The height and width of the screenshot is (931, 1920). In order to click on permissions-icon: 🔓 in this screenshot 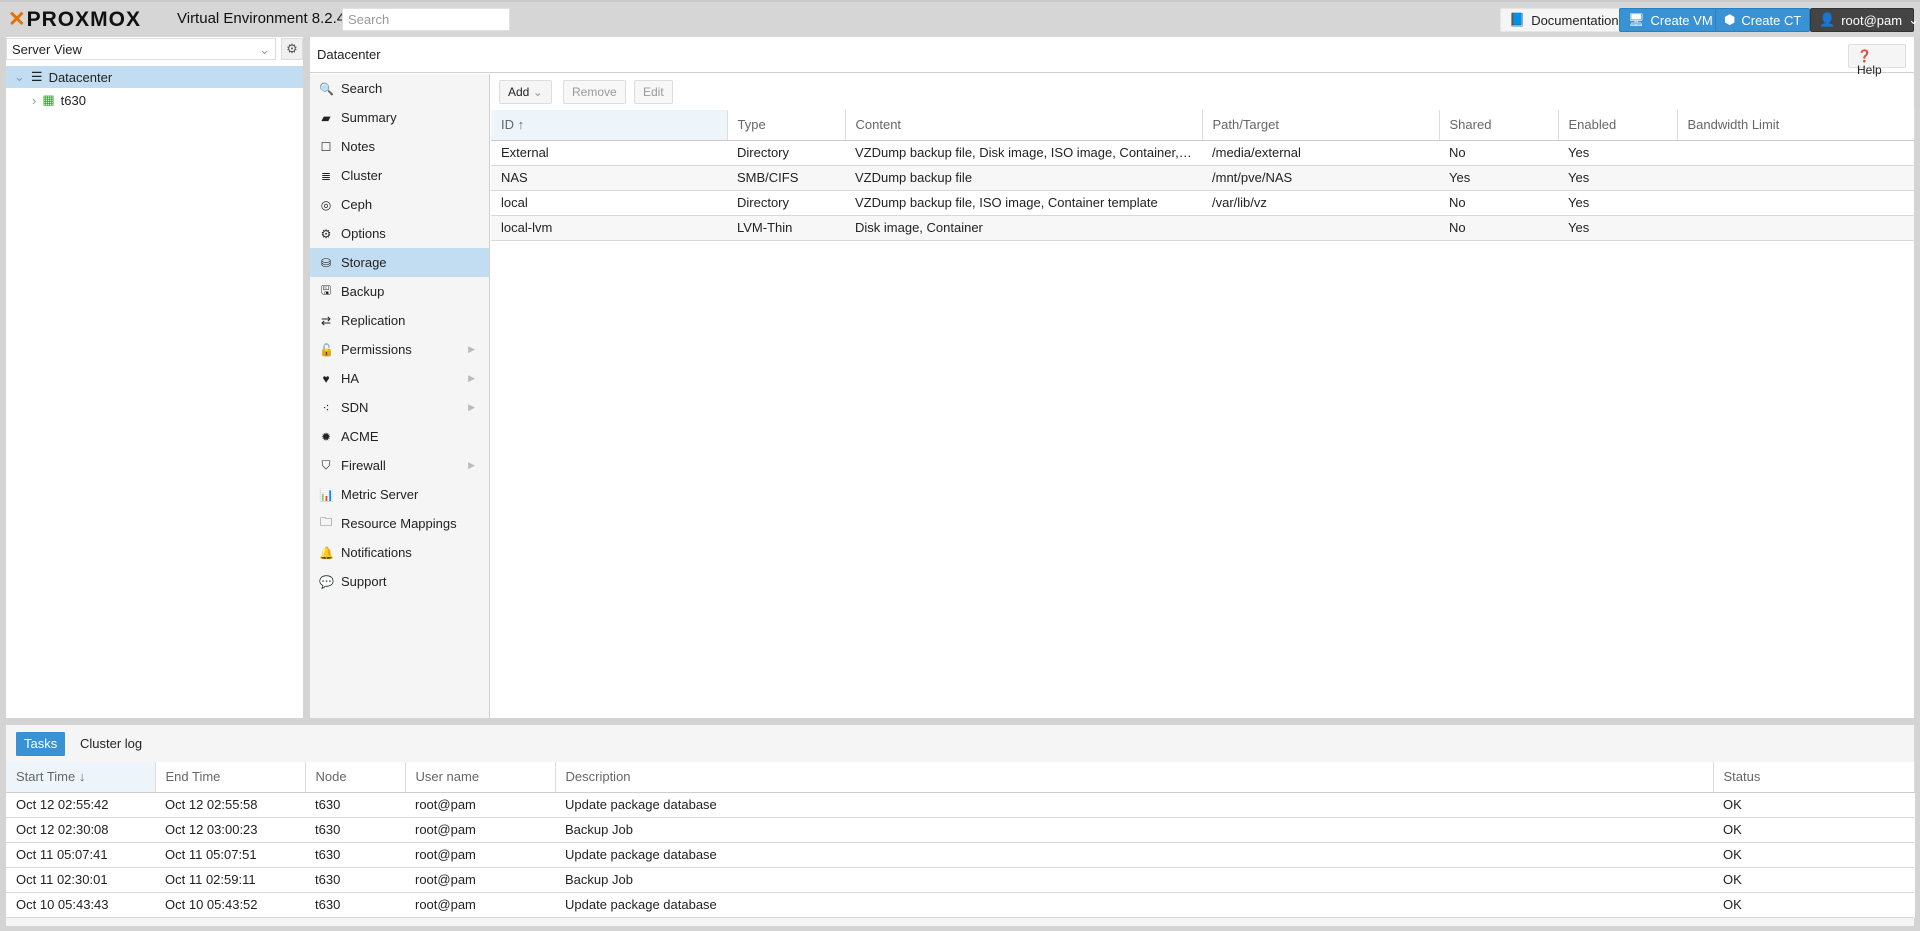, I will do `click(326, 349)`.